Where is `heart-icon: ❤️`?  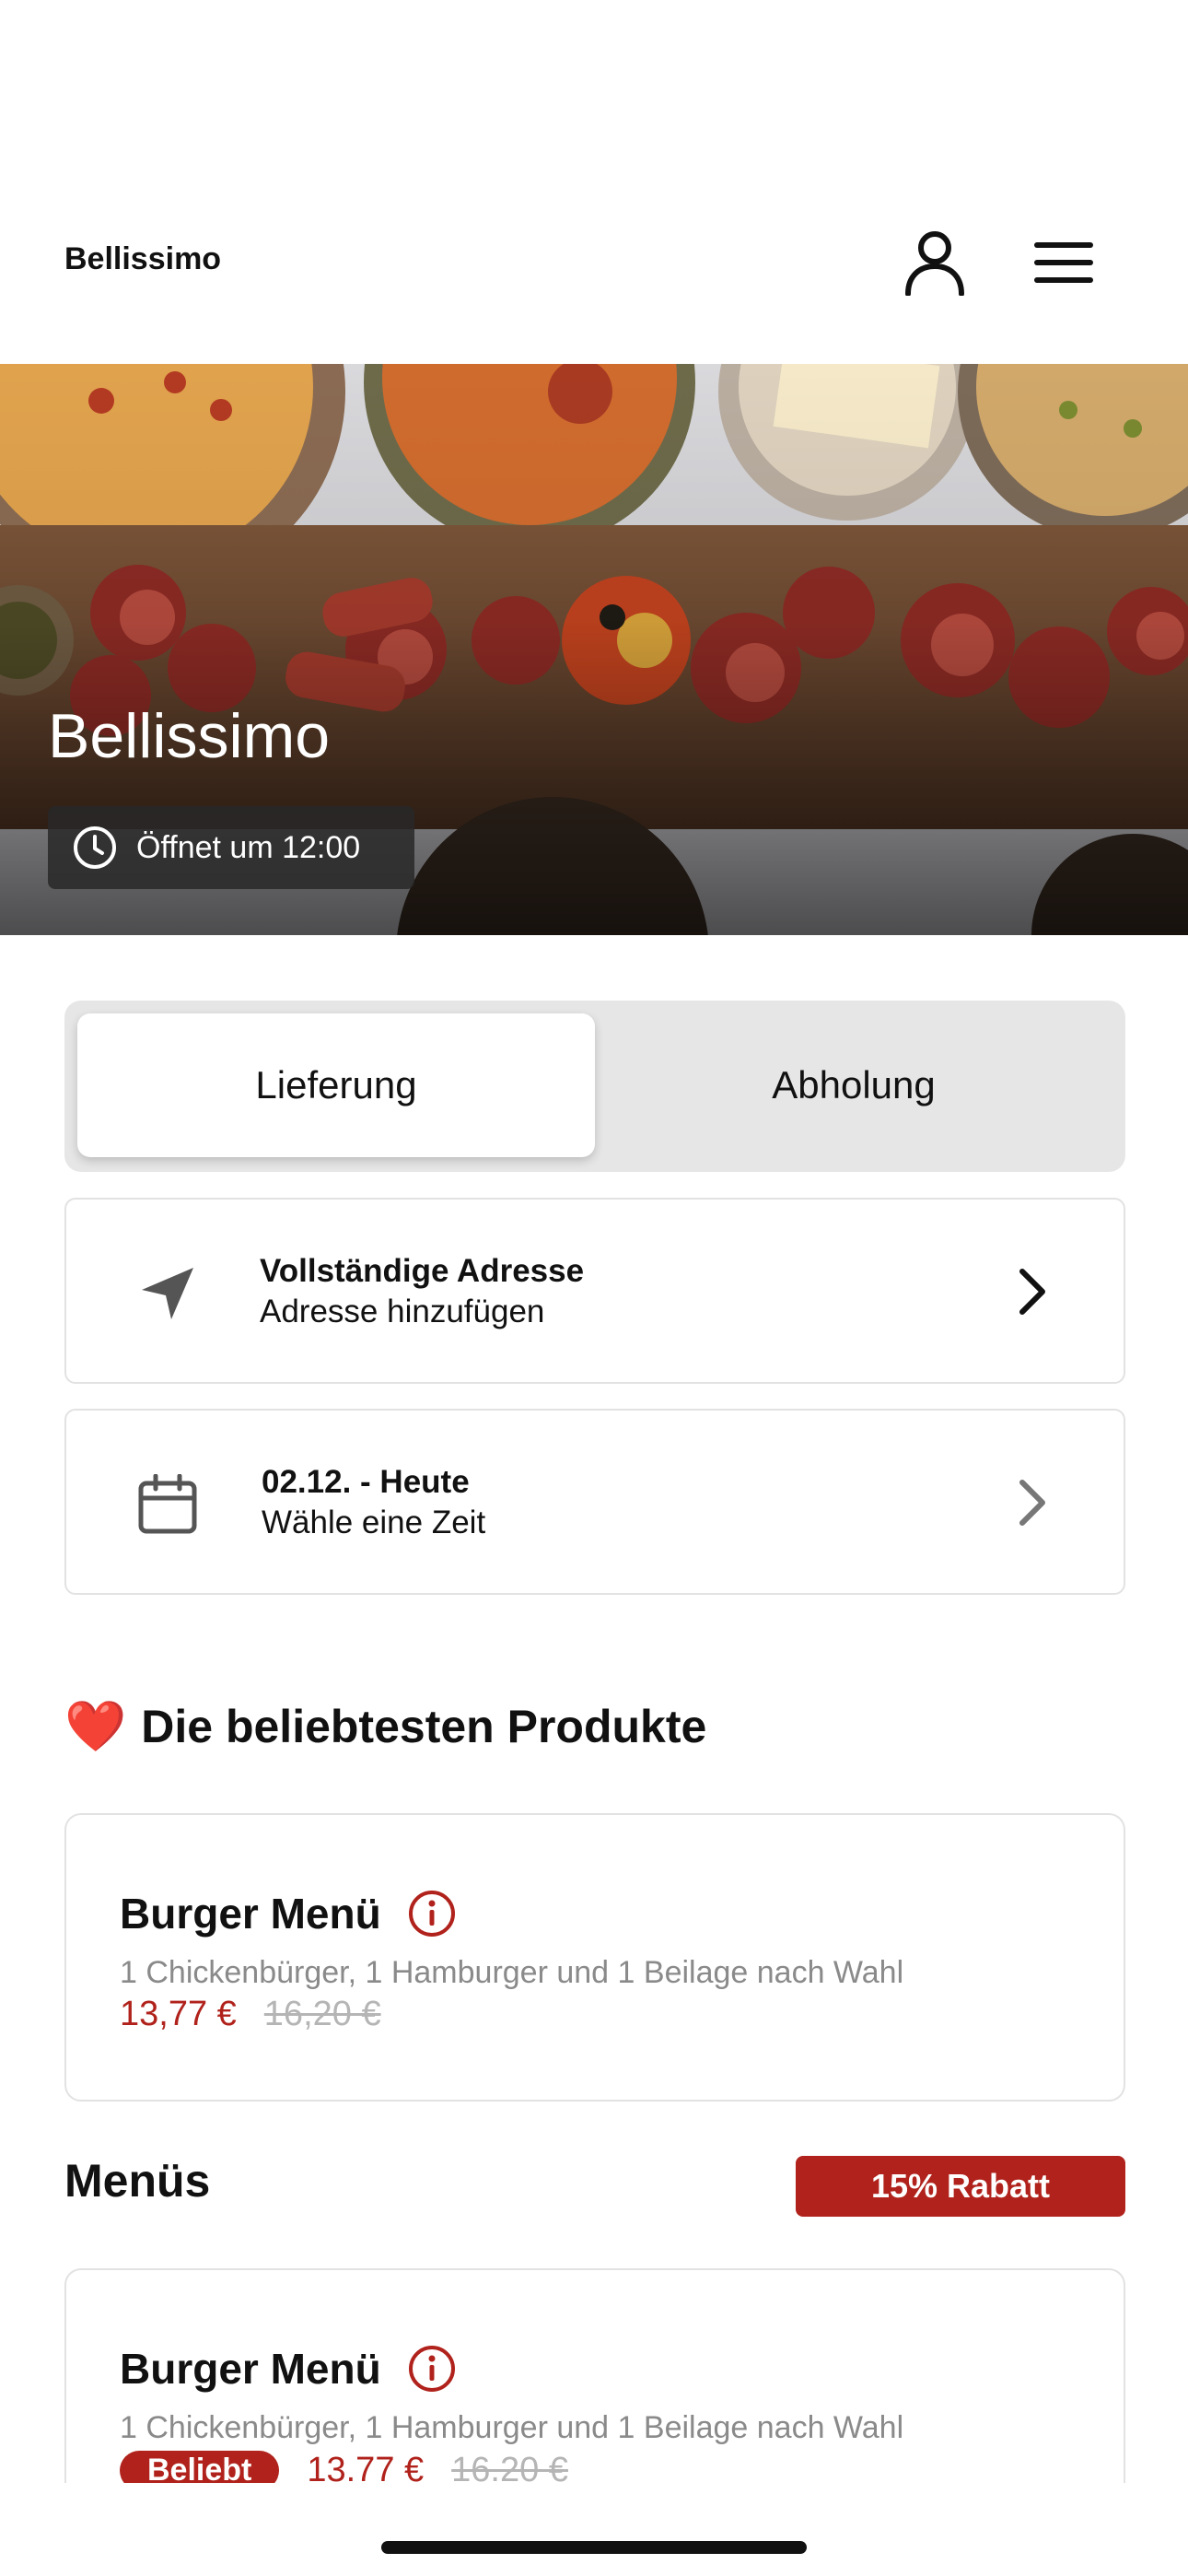 heart-icon: ❤️ is located at coordinates (95, 1726).